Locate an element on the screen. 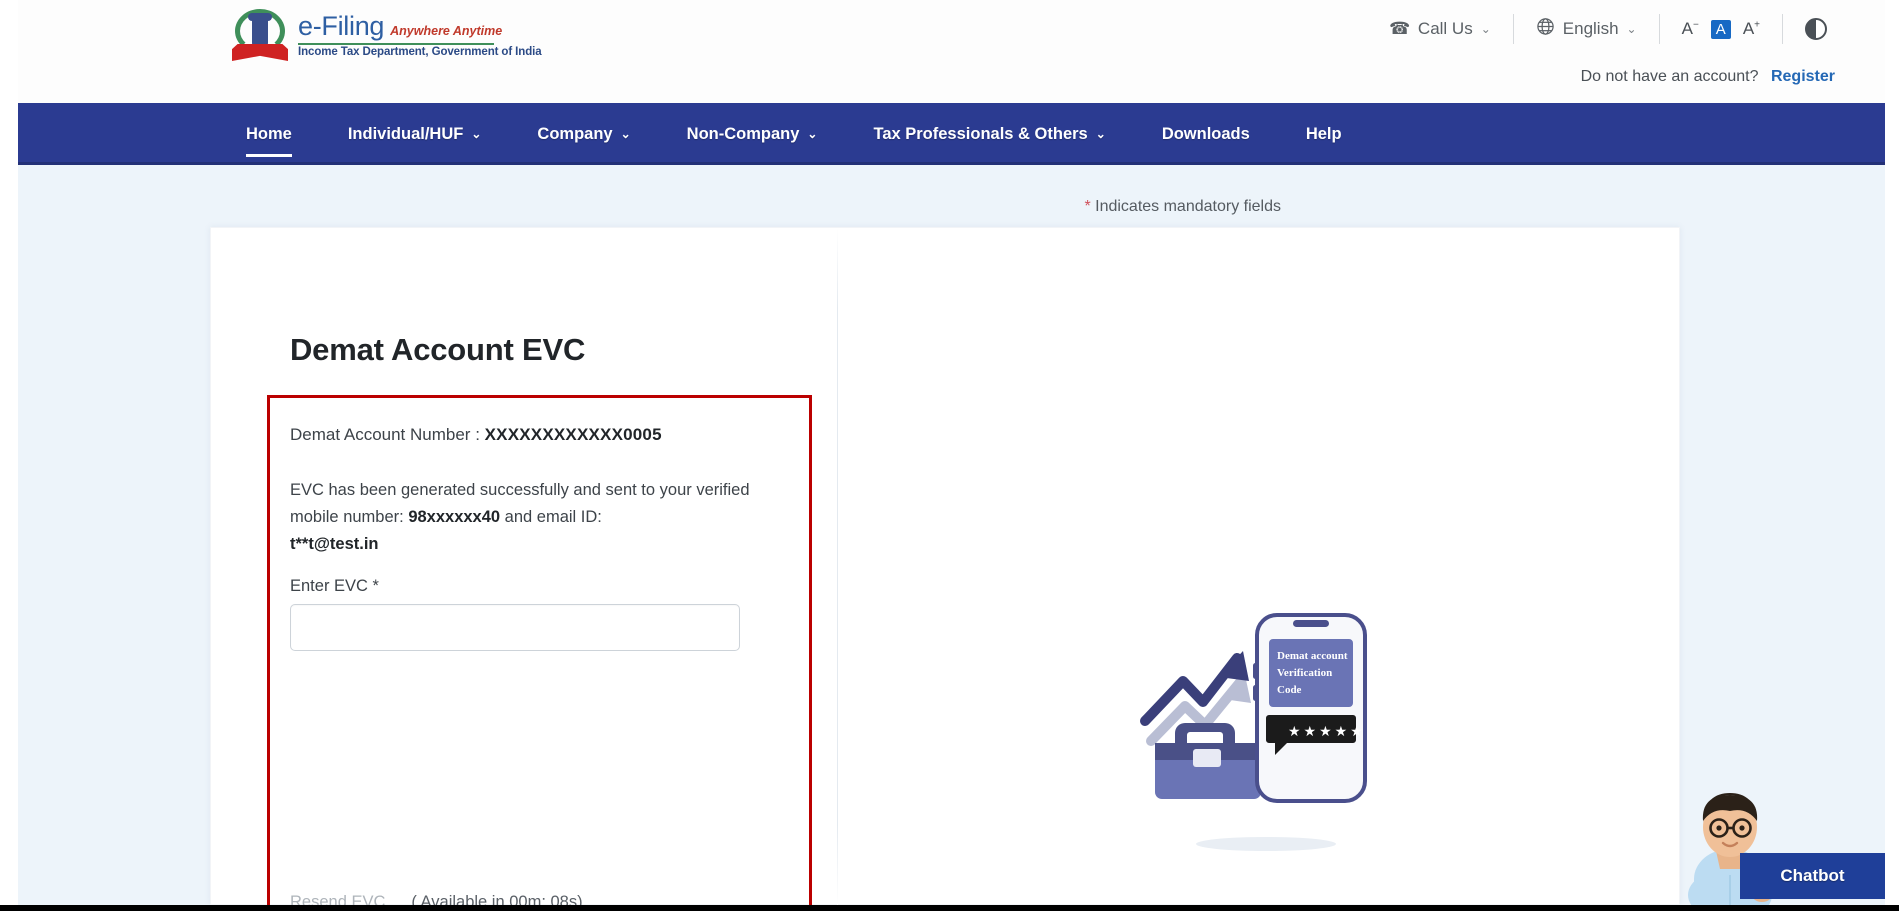  nav-item-individual-huf: Individual/HUF ⌄ is located at coordinates (415, 134).